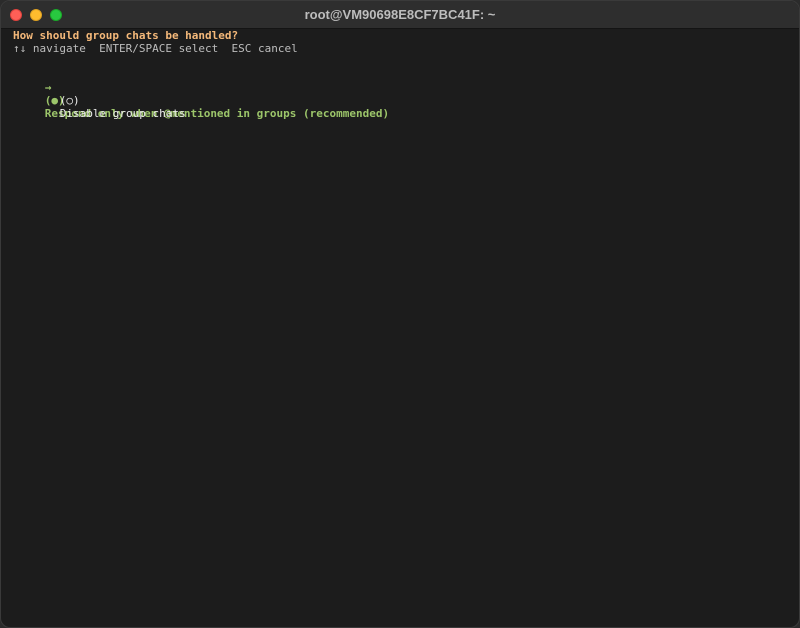  I want to click on prompt-question: How should group chats be handled?, so click(126, 35).